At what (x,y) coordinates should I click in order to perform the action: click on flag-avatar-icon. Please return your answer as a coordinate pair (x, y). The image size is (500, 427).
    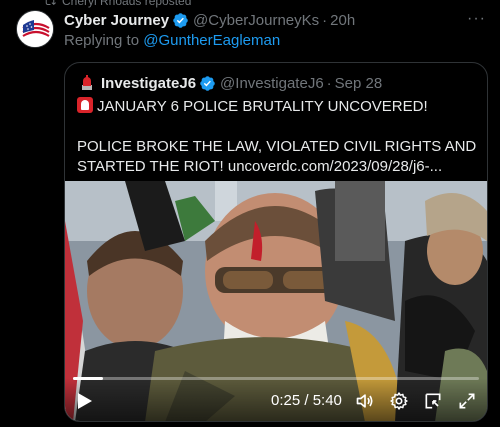
    Looking at the image, I should click on (35, 29).